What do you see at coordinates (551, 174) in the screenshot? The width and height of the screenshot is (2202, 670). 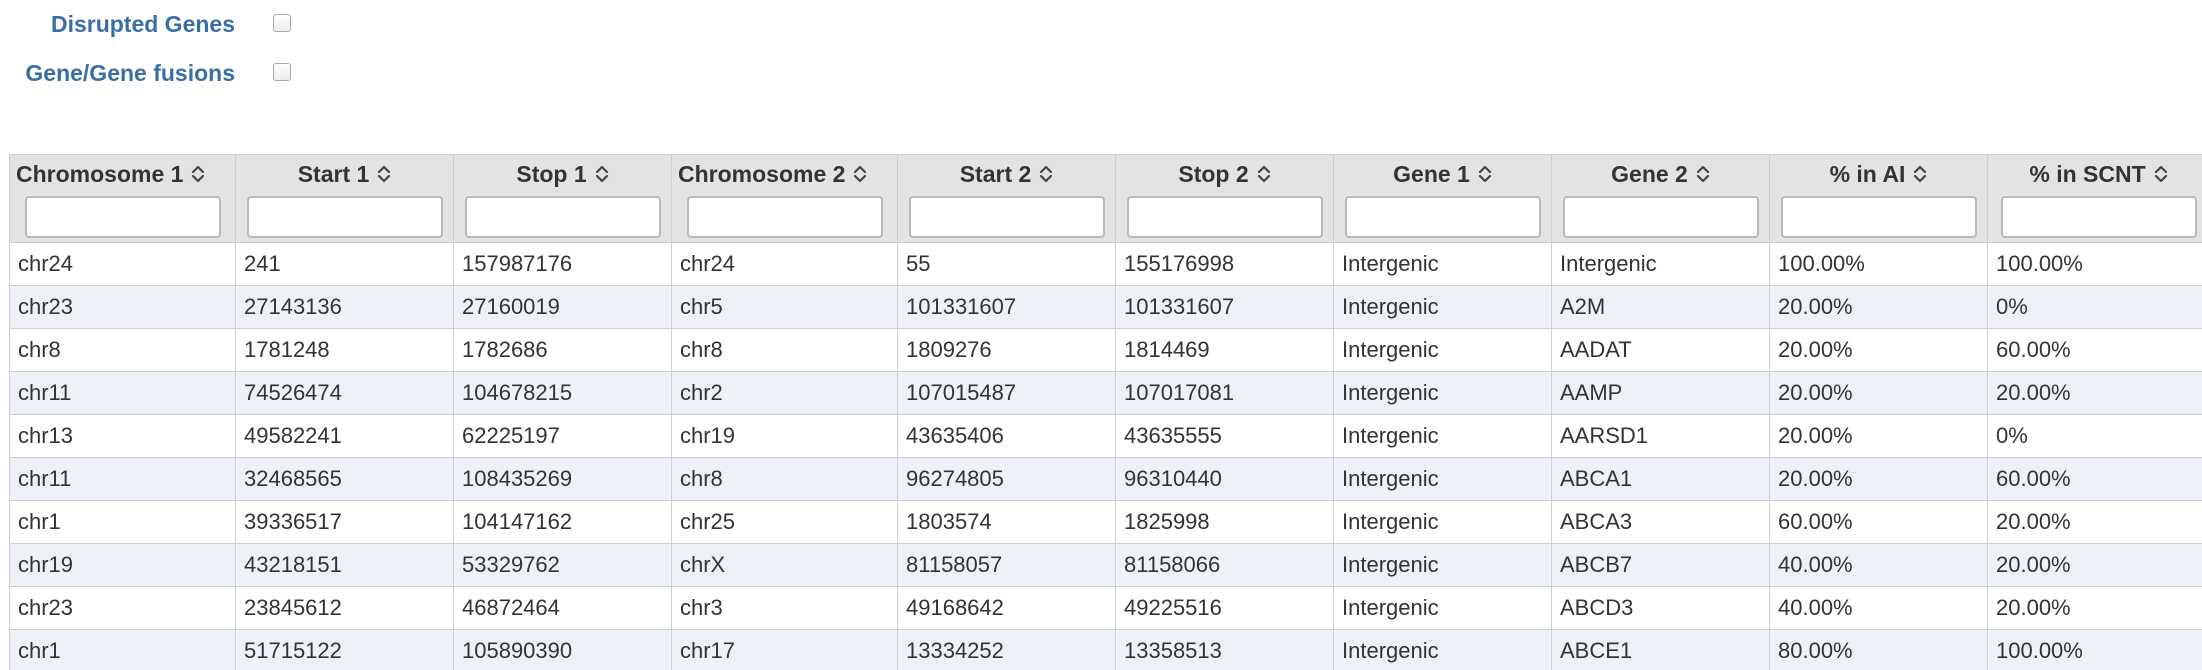 I see `column-label: Stop 1` at bounding box center [551, 174].